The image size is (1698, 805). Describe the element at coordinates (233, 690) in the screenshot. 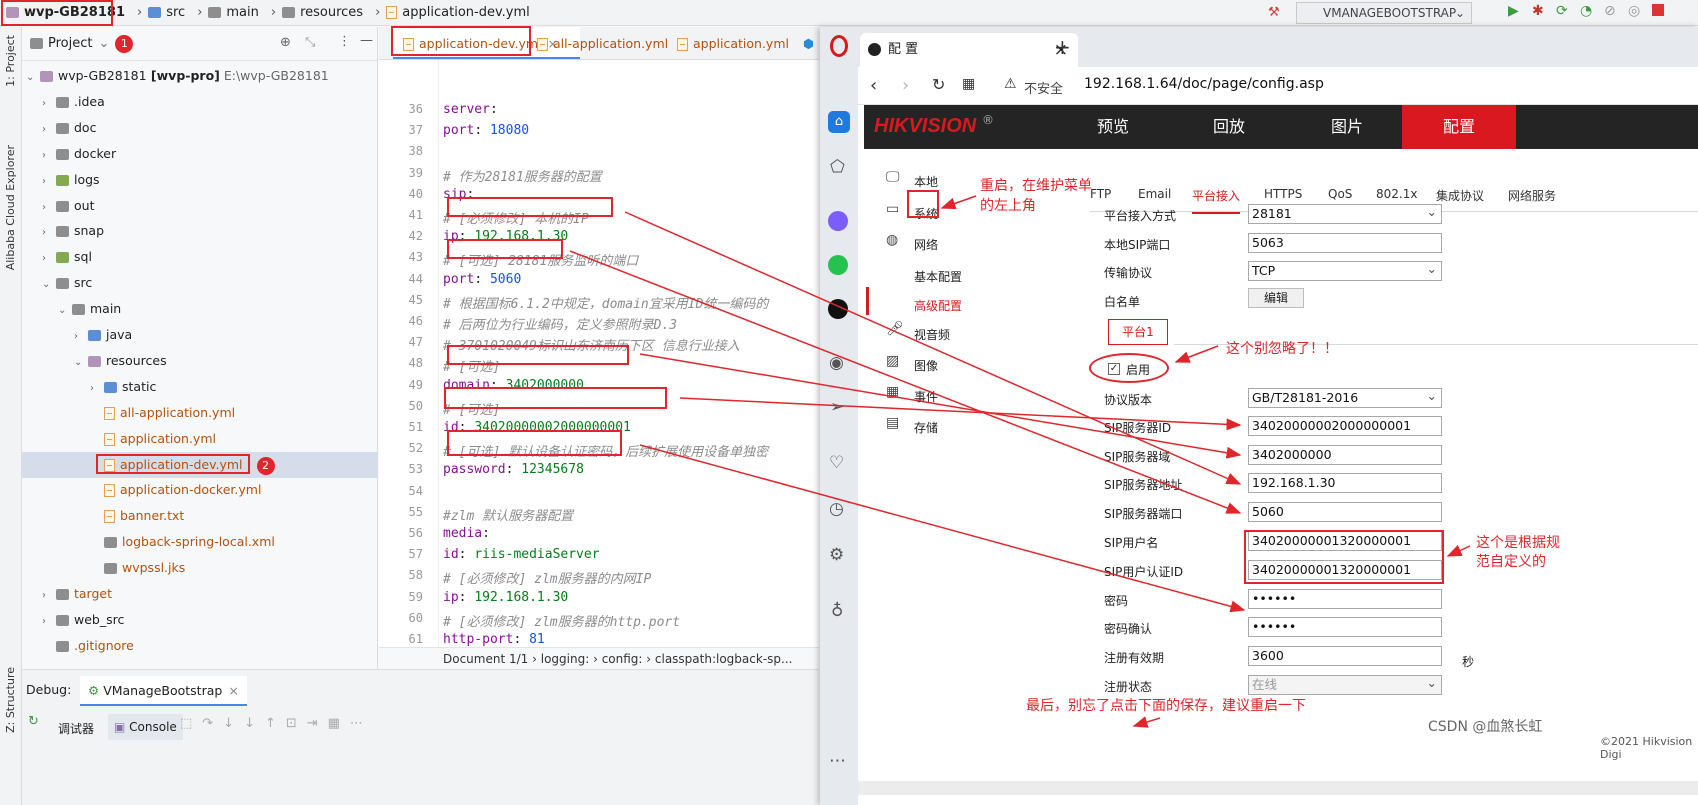

I see `close-icon: ×` at that location.